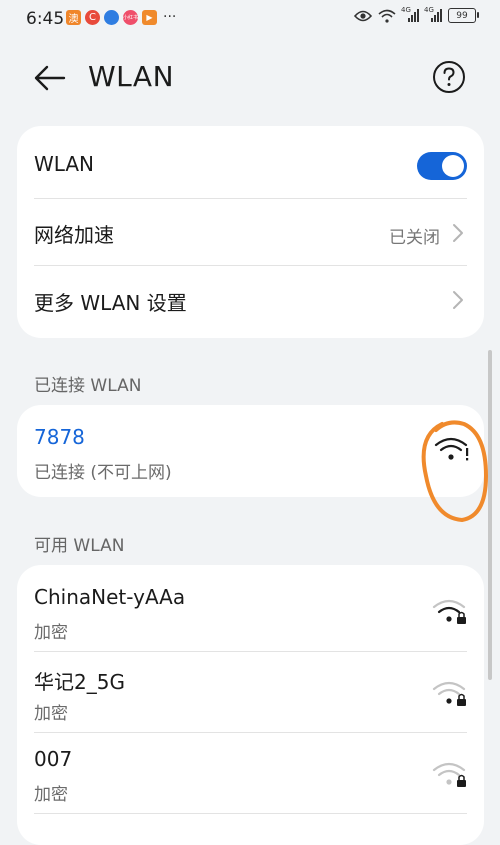  What do you see at coordinates (250, 162) in the screenshot?
I see `wlan-toggle-row: WLAN` at bounding box center [250, 162].